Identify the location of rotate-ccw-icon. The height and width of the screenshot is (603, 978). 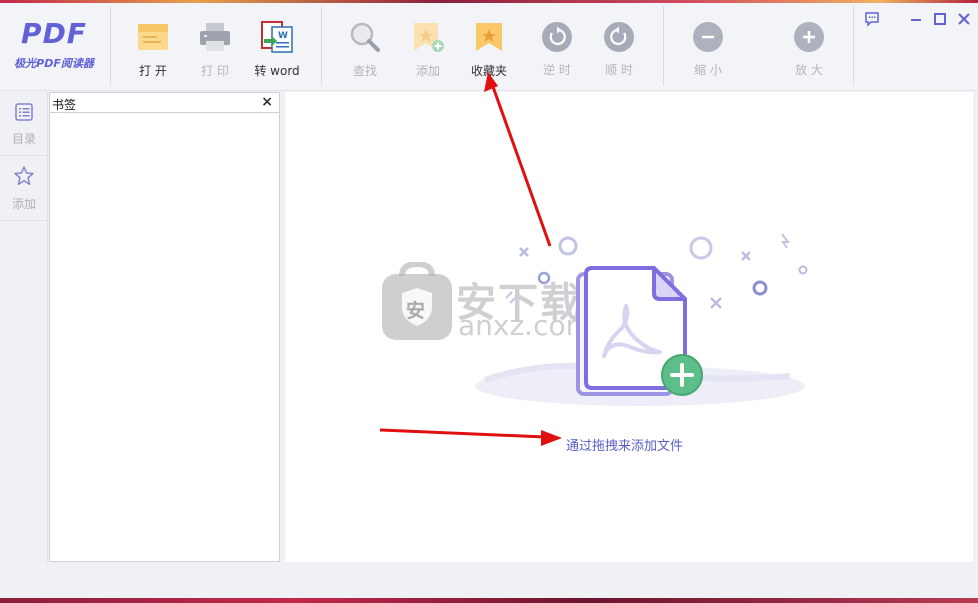
(557, 37).